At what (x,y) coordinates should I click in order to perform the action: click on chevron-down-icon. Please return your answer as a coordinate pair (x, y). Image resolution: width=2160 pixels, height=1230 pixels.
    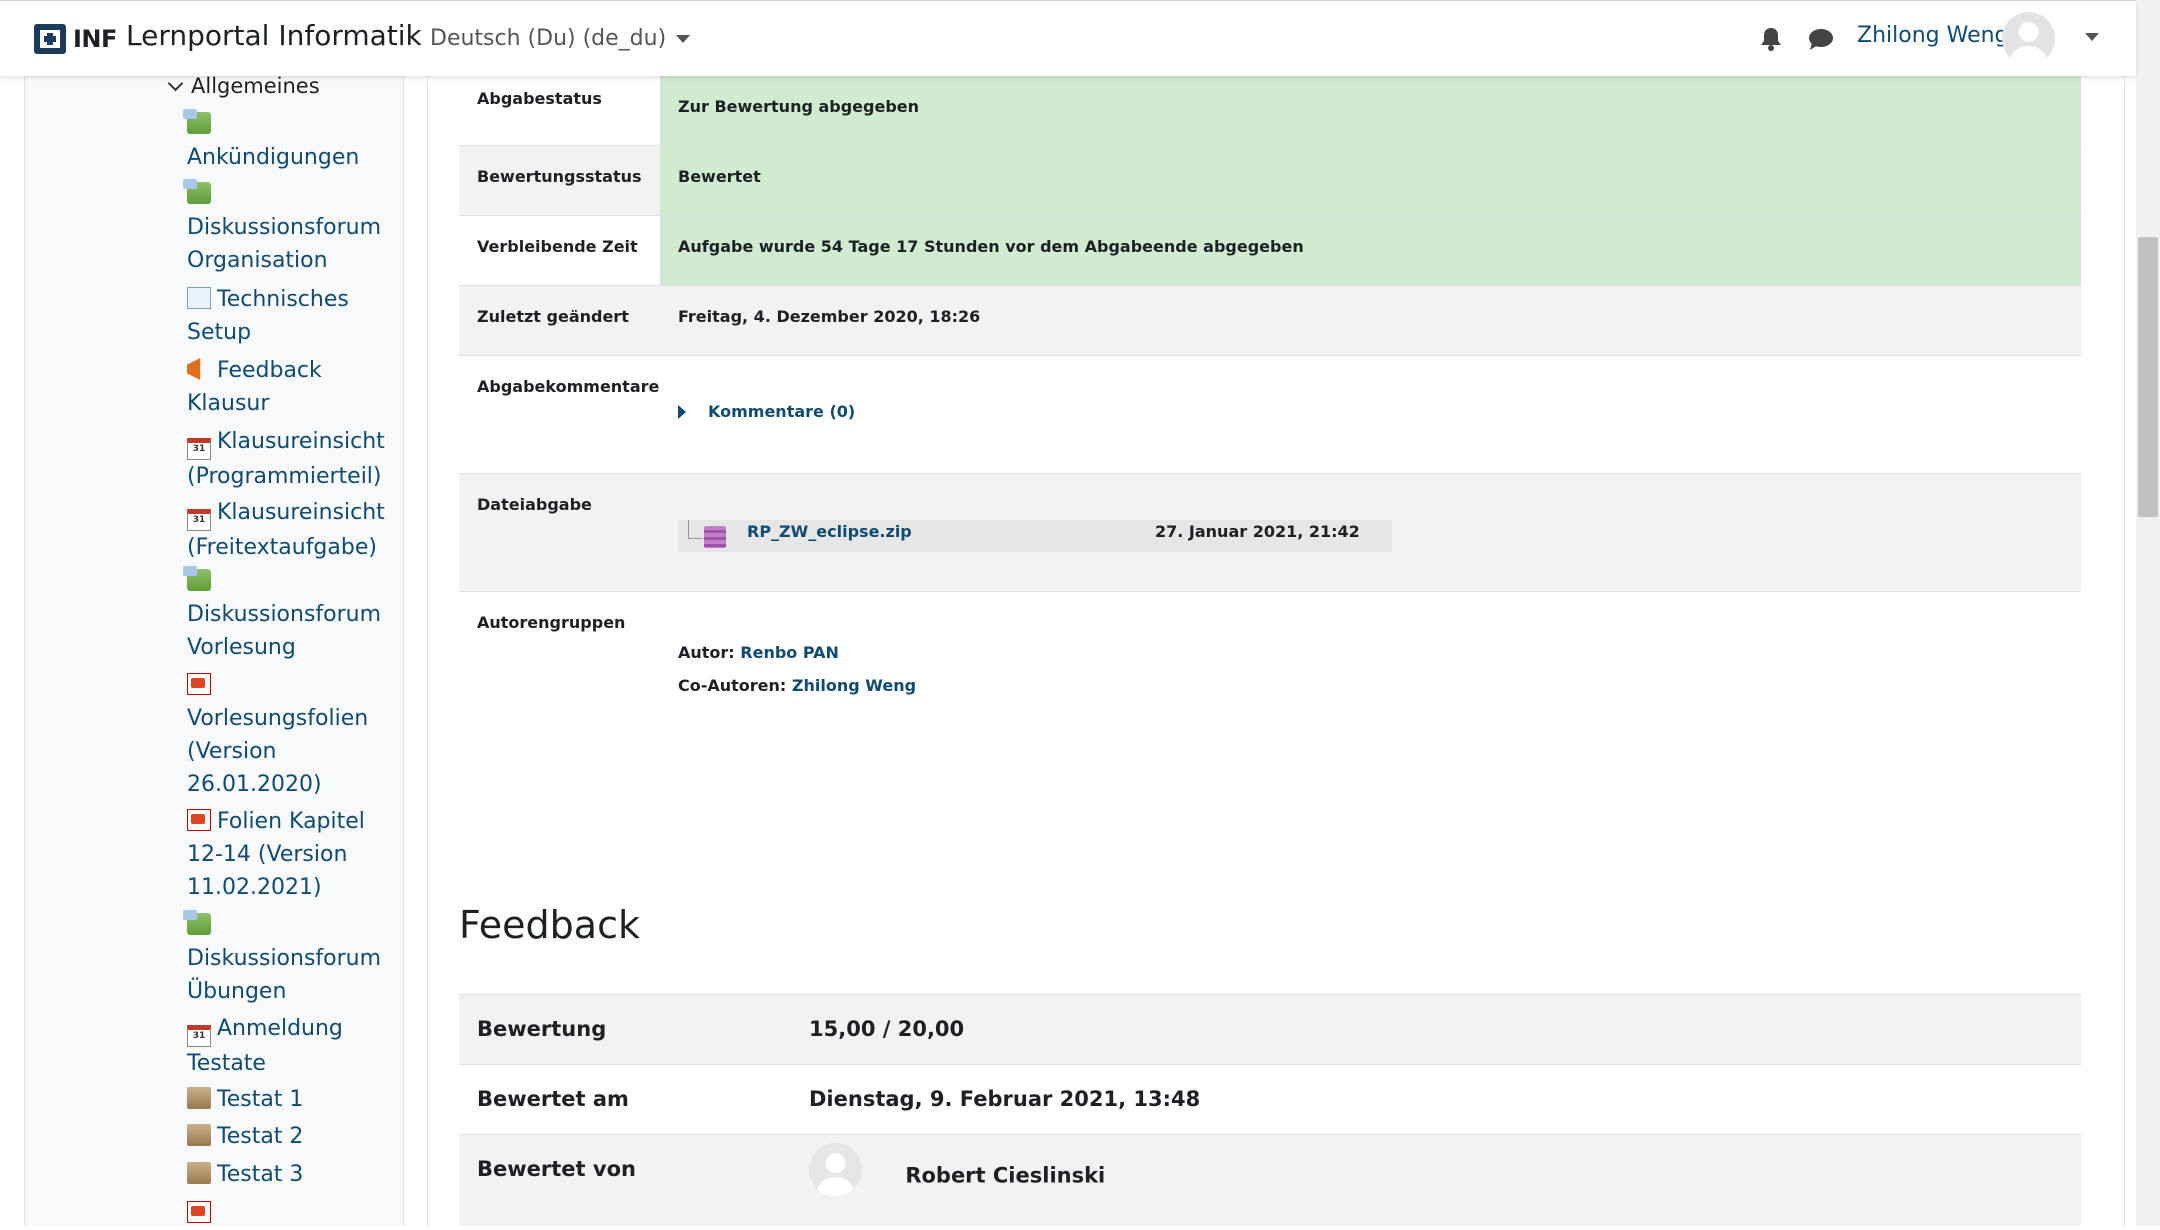
    Looking at the image, I should click on (175, 83).